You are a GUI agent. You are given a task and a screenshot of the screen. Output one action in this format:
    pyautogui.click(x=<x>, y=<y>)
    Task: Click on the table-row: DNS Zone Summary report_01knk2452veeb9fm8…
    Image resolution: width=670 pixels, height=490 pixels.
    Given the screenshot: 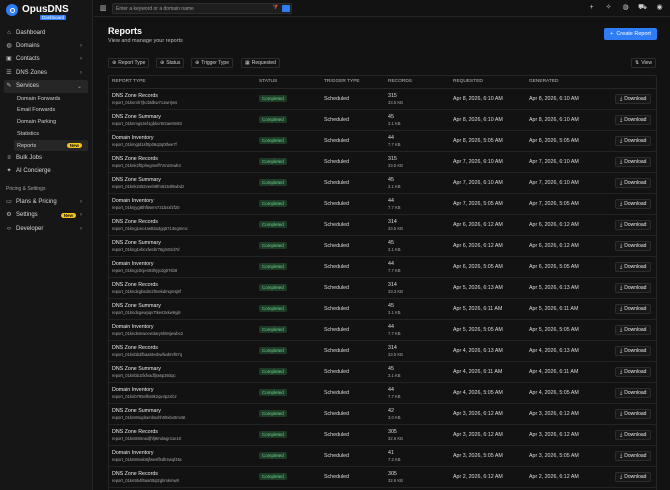 What is the action you would take?
    pyautogui.click(x=382, y=183)
    